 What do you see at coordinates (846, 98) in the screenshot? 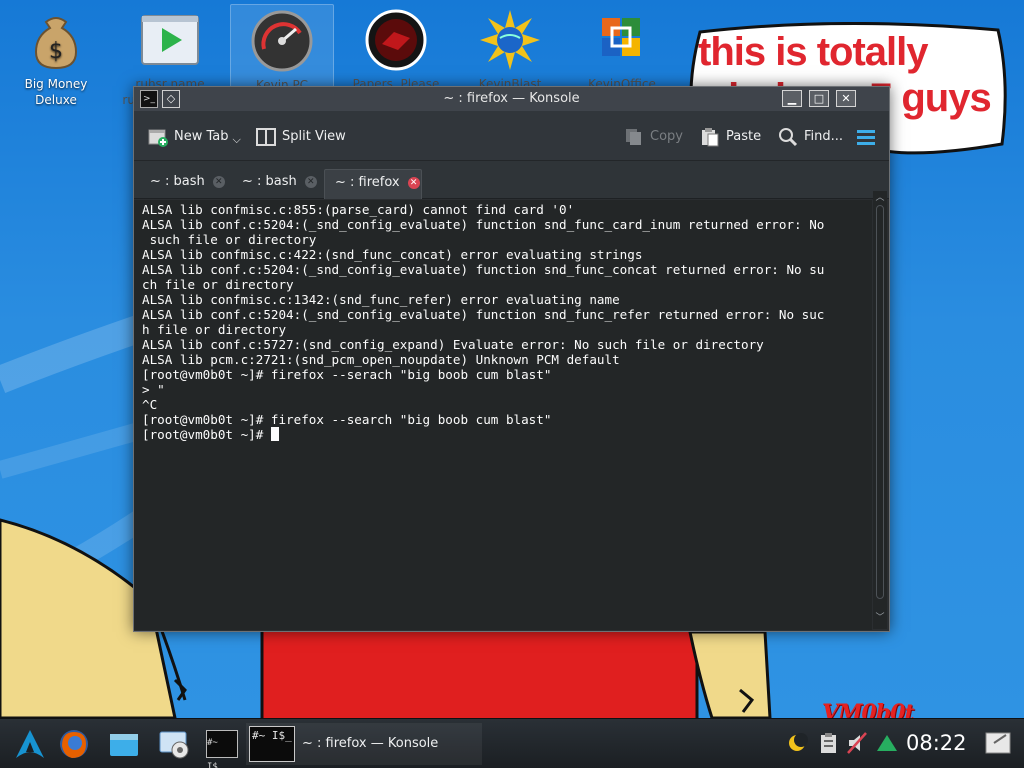
I see `close-button: ✕` at bounding box center [846, 98].